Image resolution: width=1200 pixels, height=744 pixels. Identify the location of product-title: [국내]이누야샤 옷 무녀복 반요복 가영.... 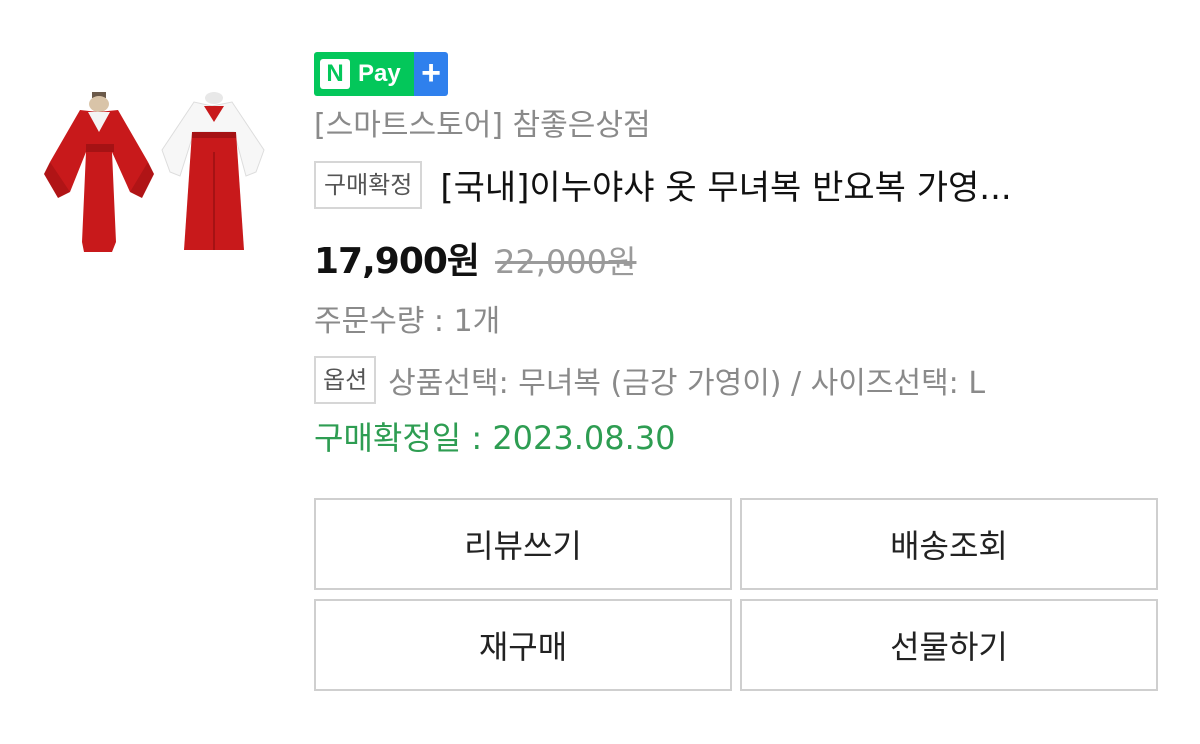
(802, 184).